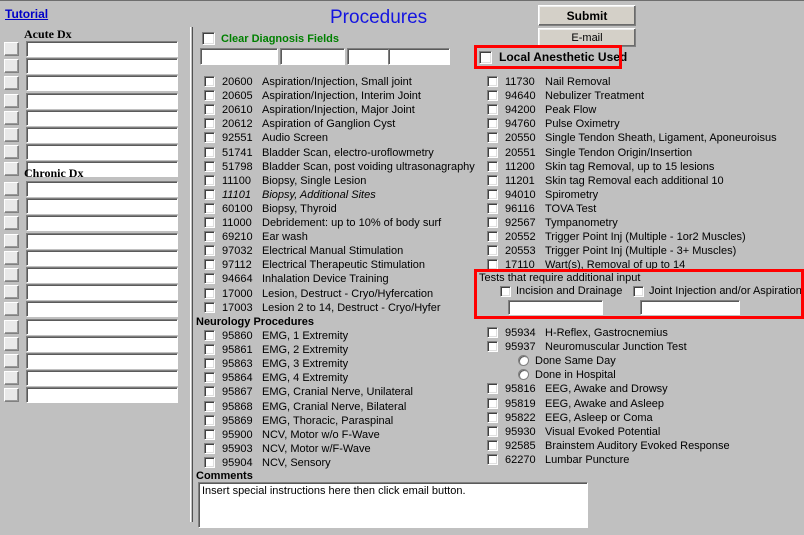 The width and height of the screenshot is (804, 535). What do you see at coordinates (553, 57) in the screenshot?
I see `local-anesthetic-row: Local Anesthetic Used` at bounding box center [553, 57].